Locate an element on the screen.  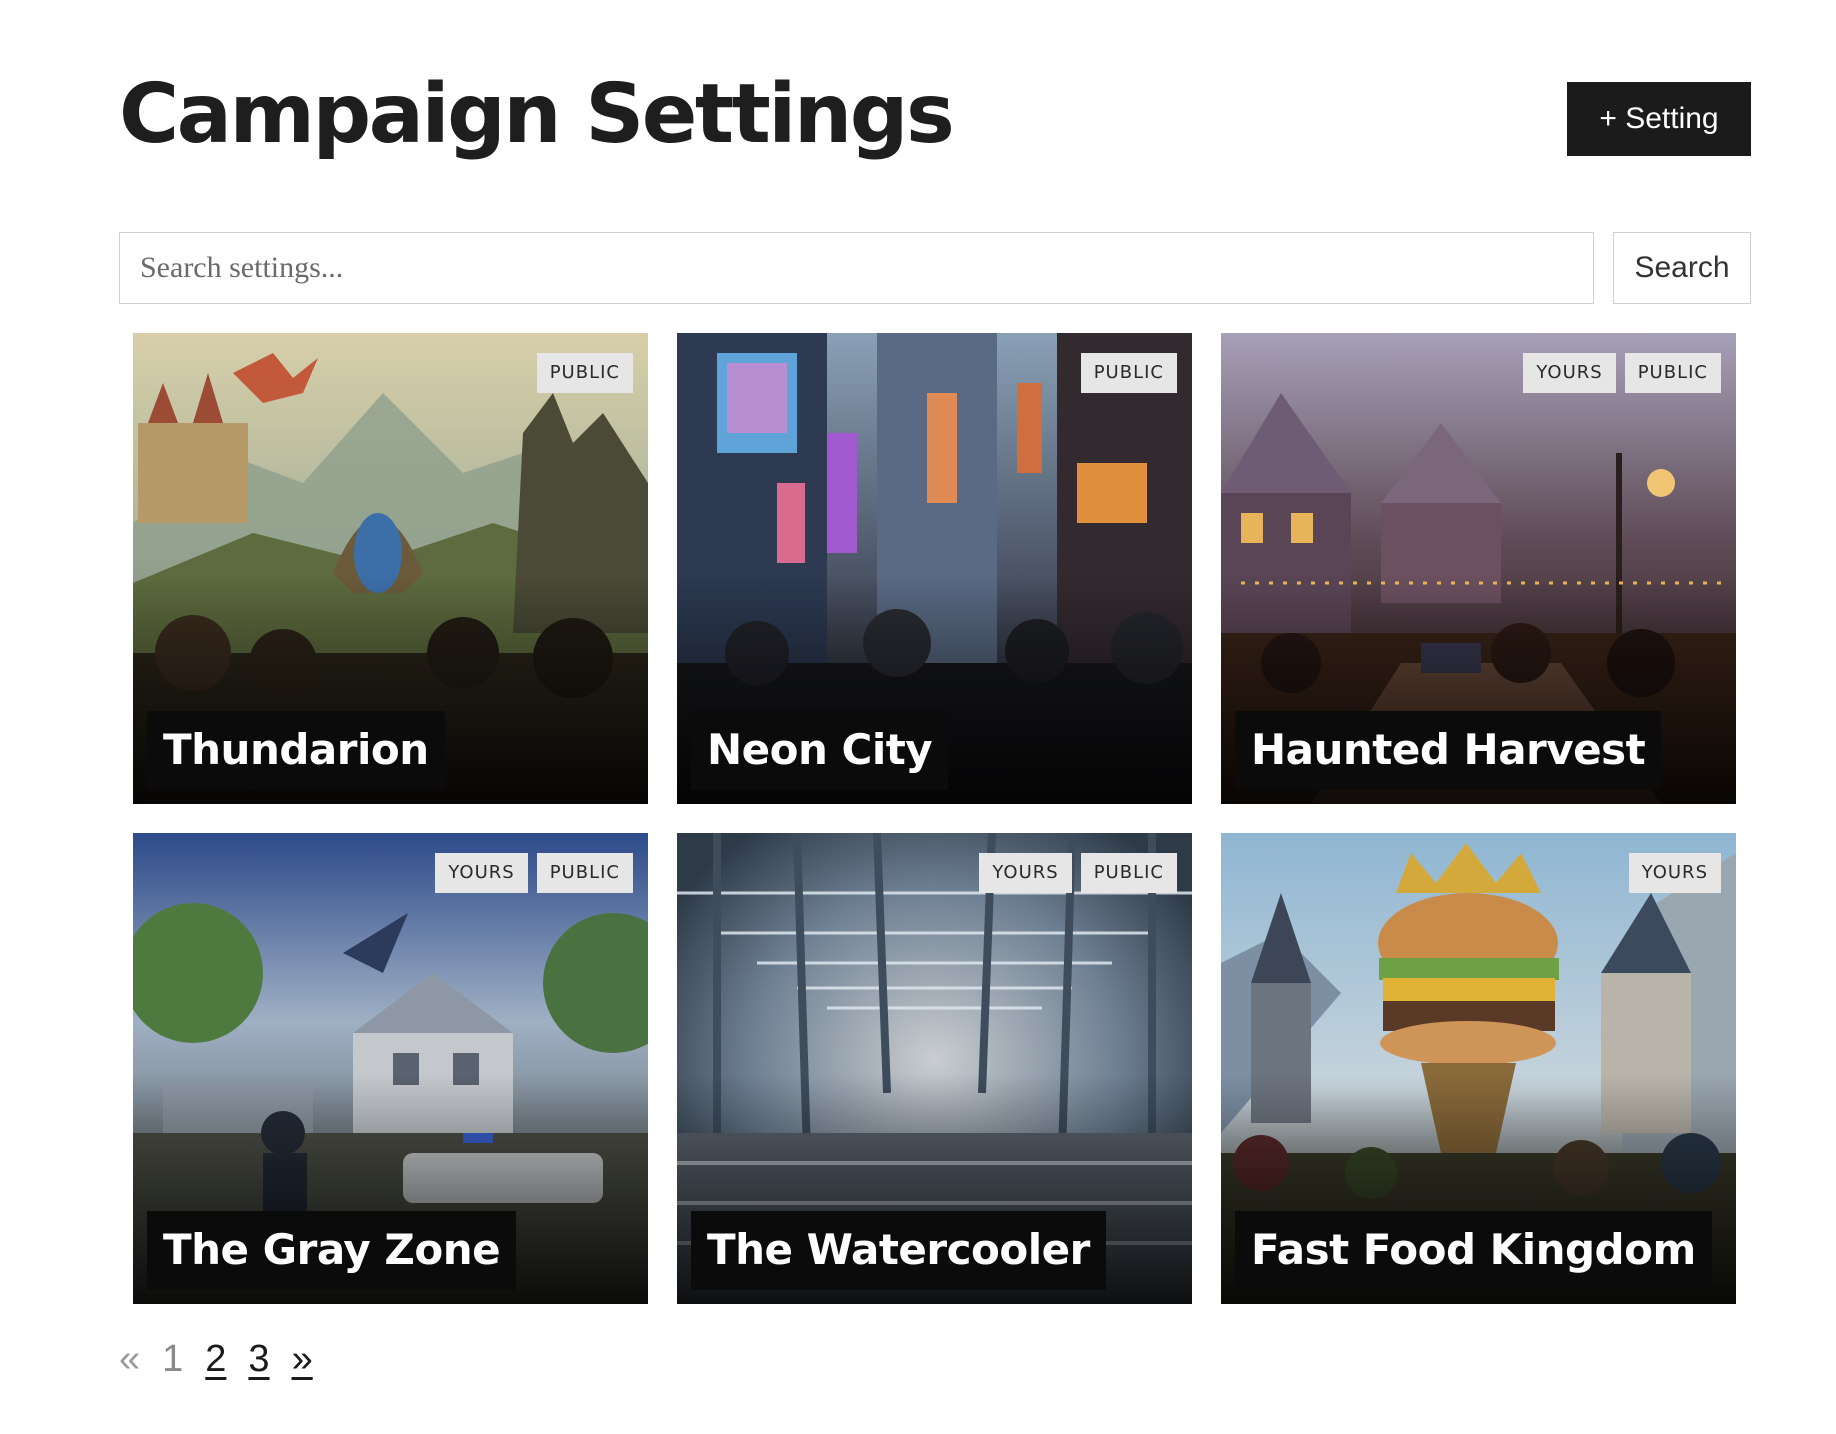
page-title: Campaign Settings is located at coordinates (537, 114).